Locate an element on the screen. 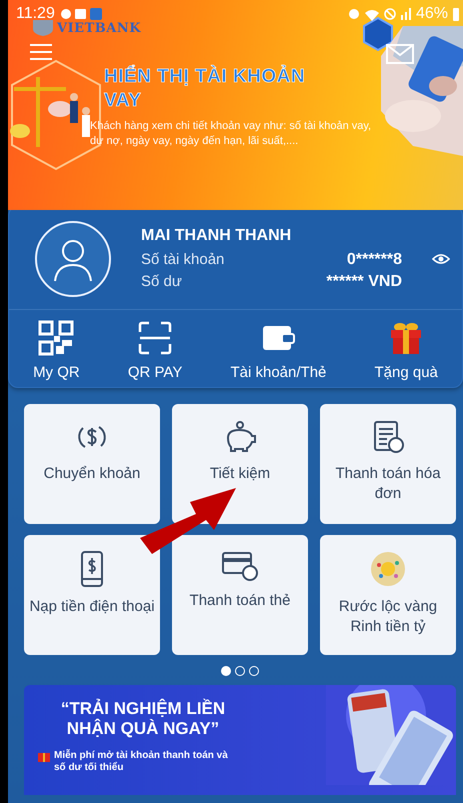  service-tile: Chuyển khoản is located at coordinates (92, 464).